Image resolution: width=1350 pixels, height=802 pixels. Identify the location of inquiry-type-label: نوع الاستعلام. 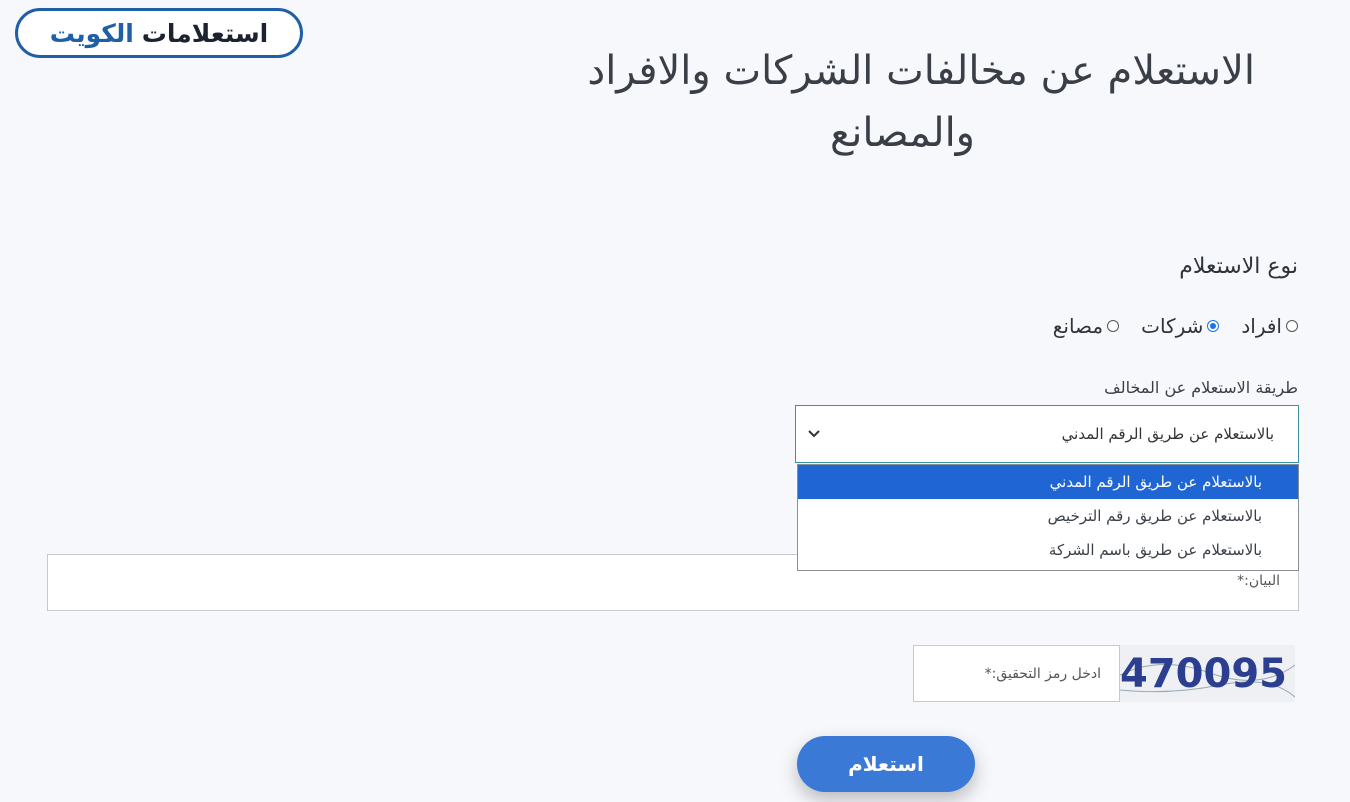
(1238, 266).